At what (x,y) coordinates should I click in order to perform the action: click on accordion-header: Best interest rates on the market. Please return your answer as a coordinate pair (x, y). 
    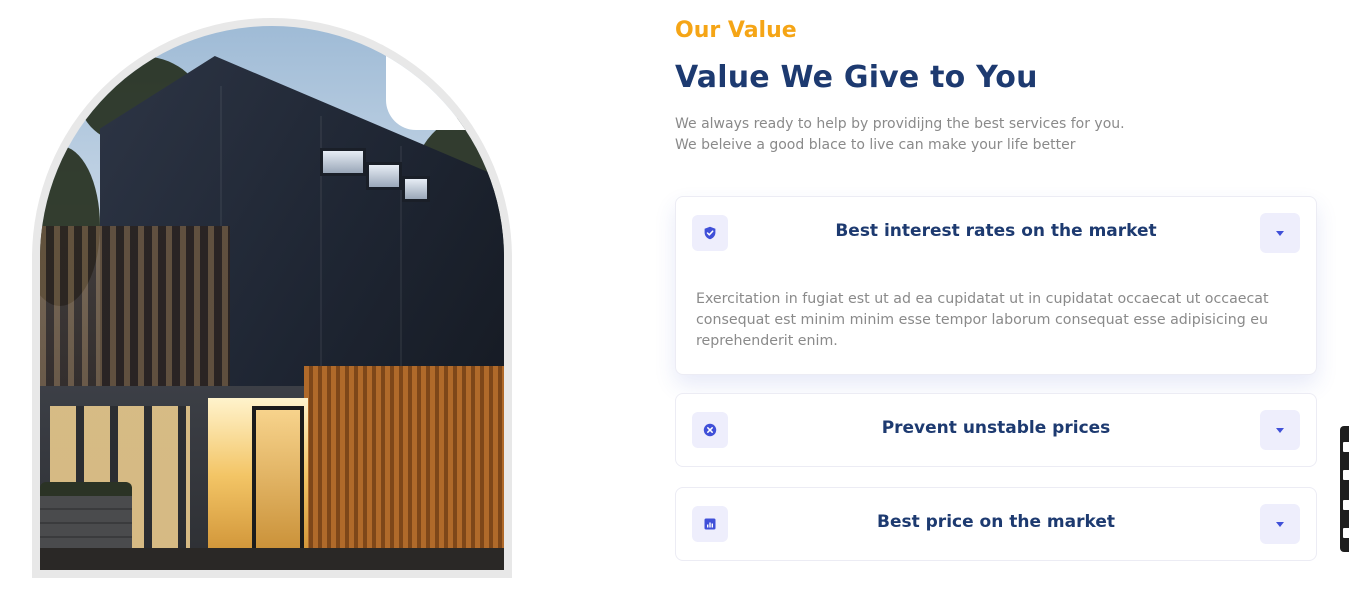
    Looking at the image, I should click on (996, 233).